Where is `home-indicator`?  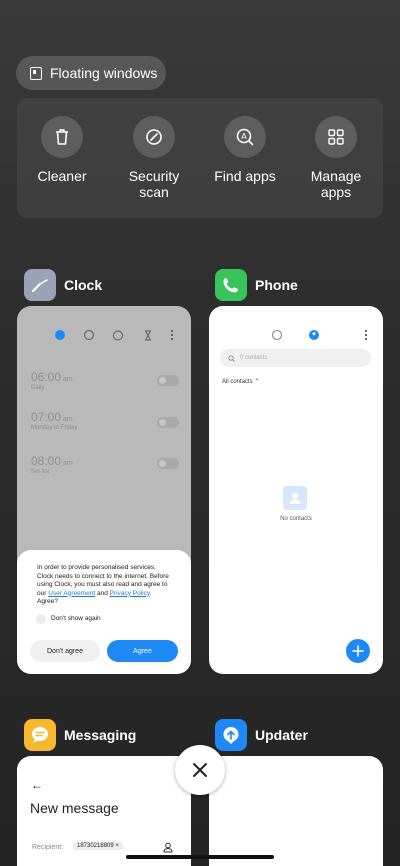
home-indicator is located at coordinates (200, 857).